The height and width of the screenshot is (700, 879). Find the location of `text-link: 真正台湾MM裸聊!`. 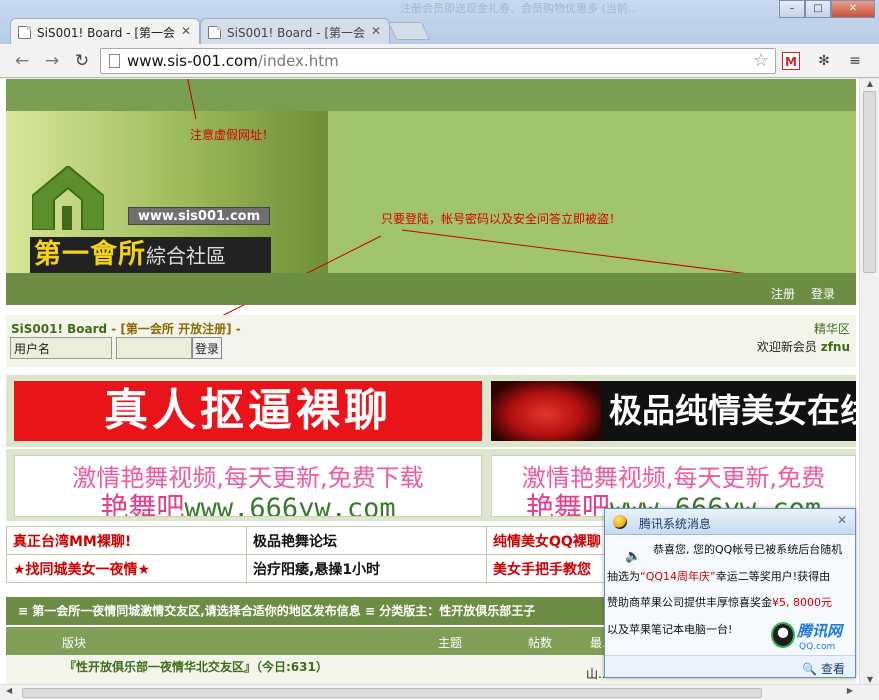

text-link: 真正台湾MM裸聊! is located at coordinates (126, 540).